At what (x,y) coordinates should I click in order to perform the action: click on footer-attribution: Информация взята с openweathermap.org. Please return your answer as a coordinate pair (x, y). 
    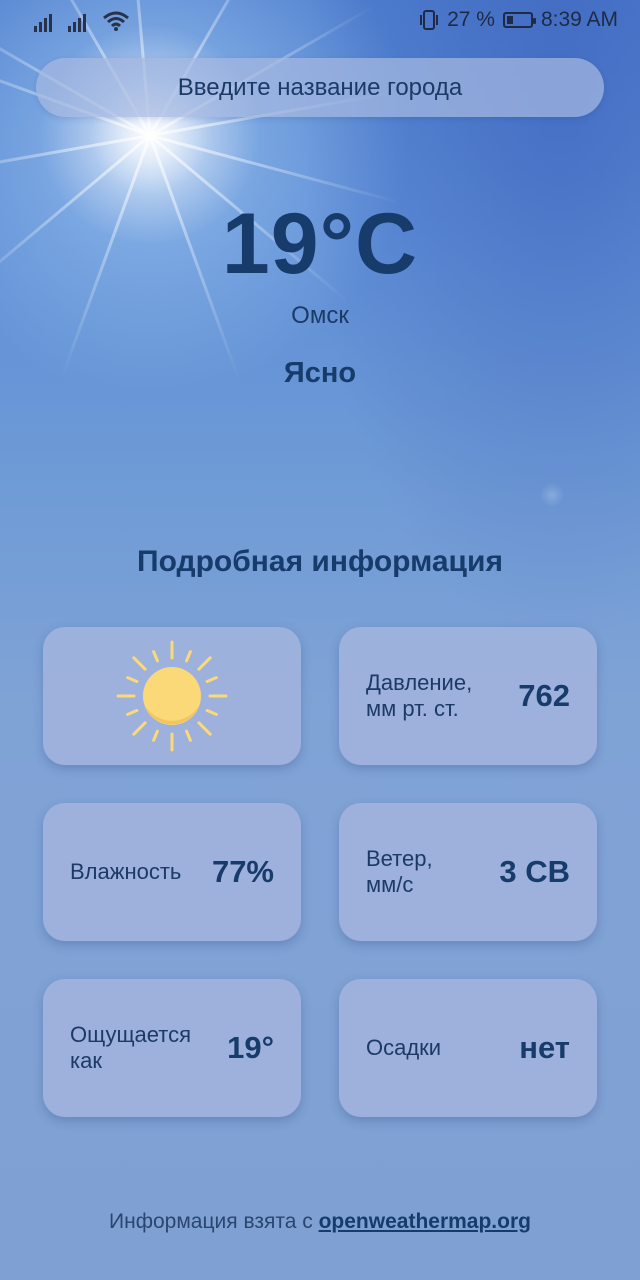
    Looking at the image, I should click on (320, 1222).